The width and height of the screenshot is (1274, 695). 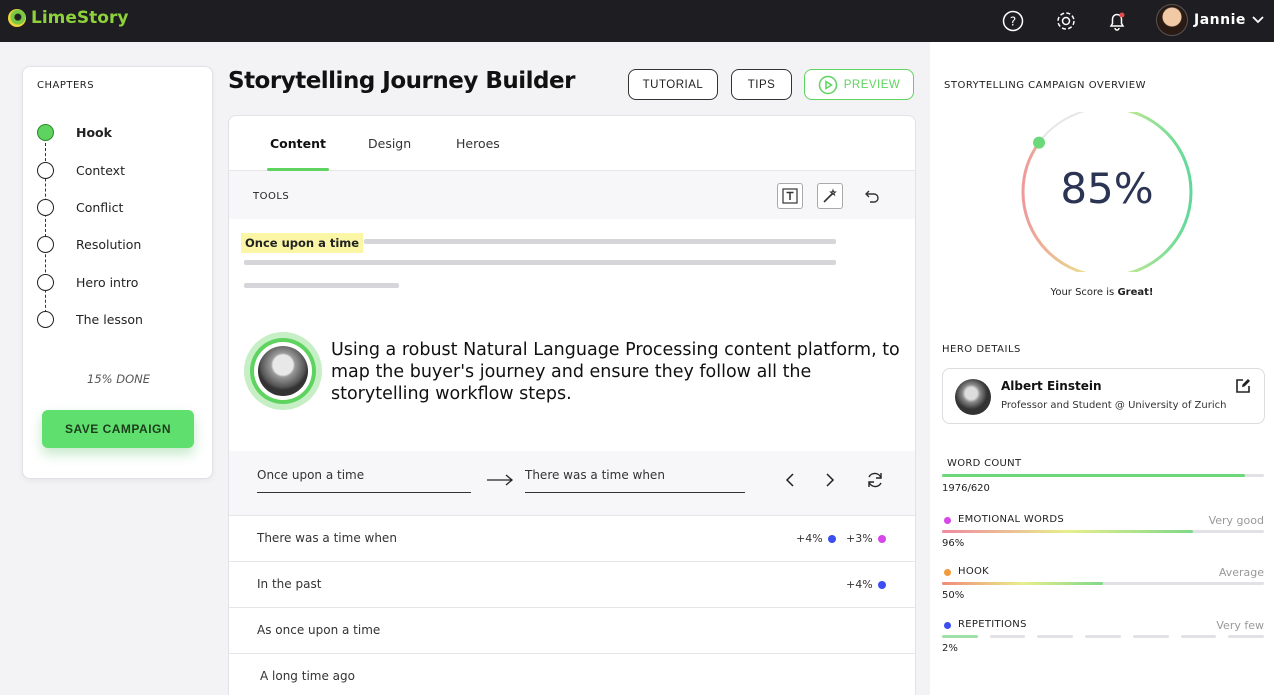 I want to click on replacement-phrase-field: There was a time when, so click(x=635, y=480).